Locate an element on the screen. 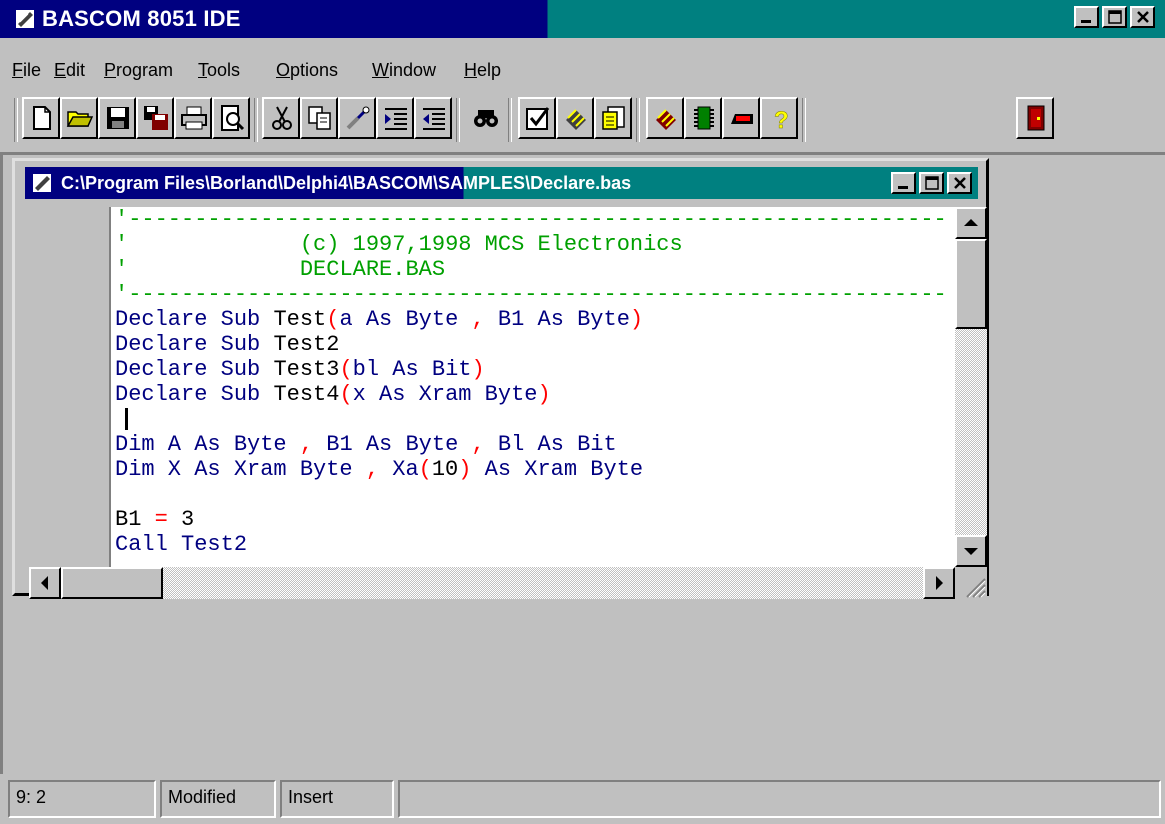 The width and height of the screenshot is (1165, 824). scroll-up-button is located at coordinates (971, 223).